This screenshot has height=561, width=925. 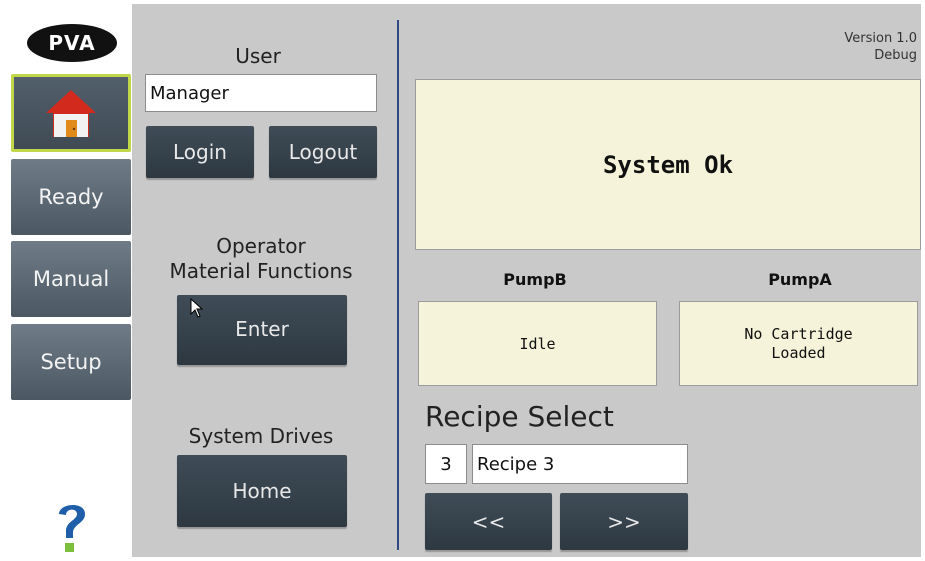 I want to click on pumpA-status-panel: No Cartridge Loaded, so click(x=798, y=343).